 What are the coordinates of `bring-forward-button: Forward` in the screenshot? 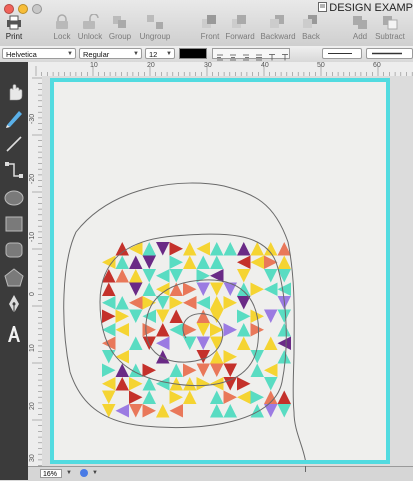 It's located at (240, 27).